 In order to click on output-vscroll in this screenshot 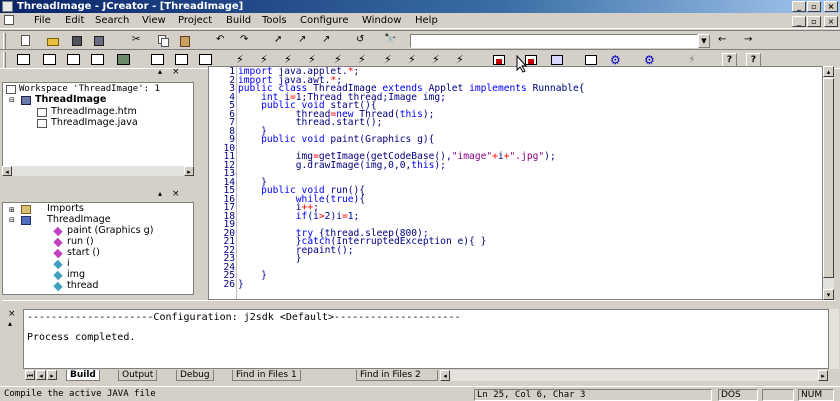, I will do `click(834, 339)`.